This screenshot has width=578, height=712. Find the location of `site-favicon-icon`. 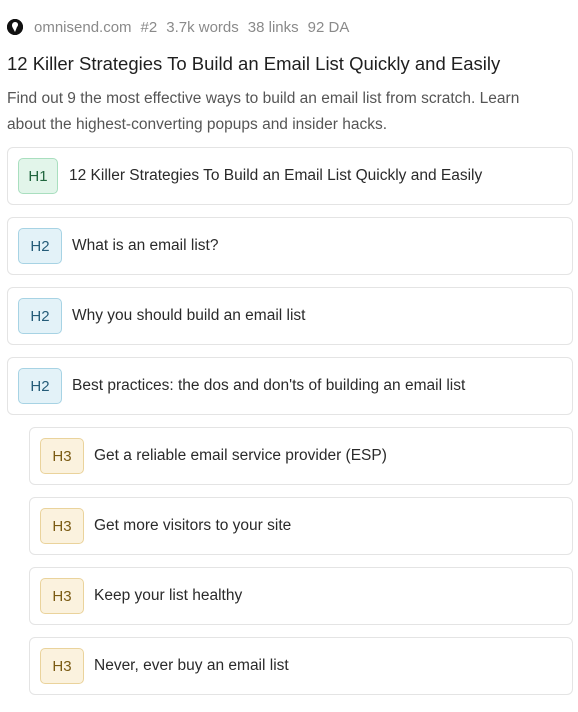

site-favicon-icon is located at coordinates (15, 27).